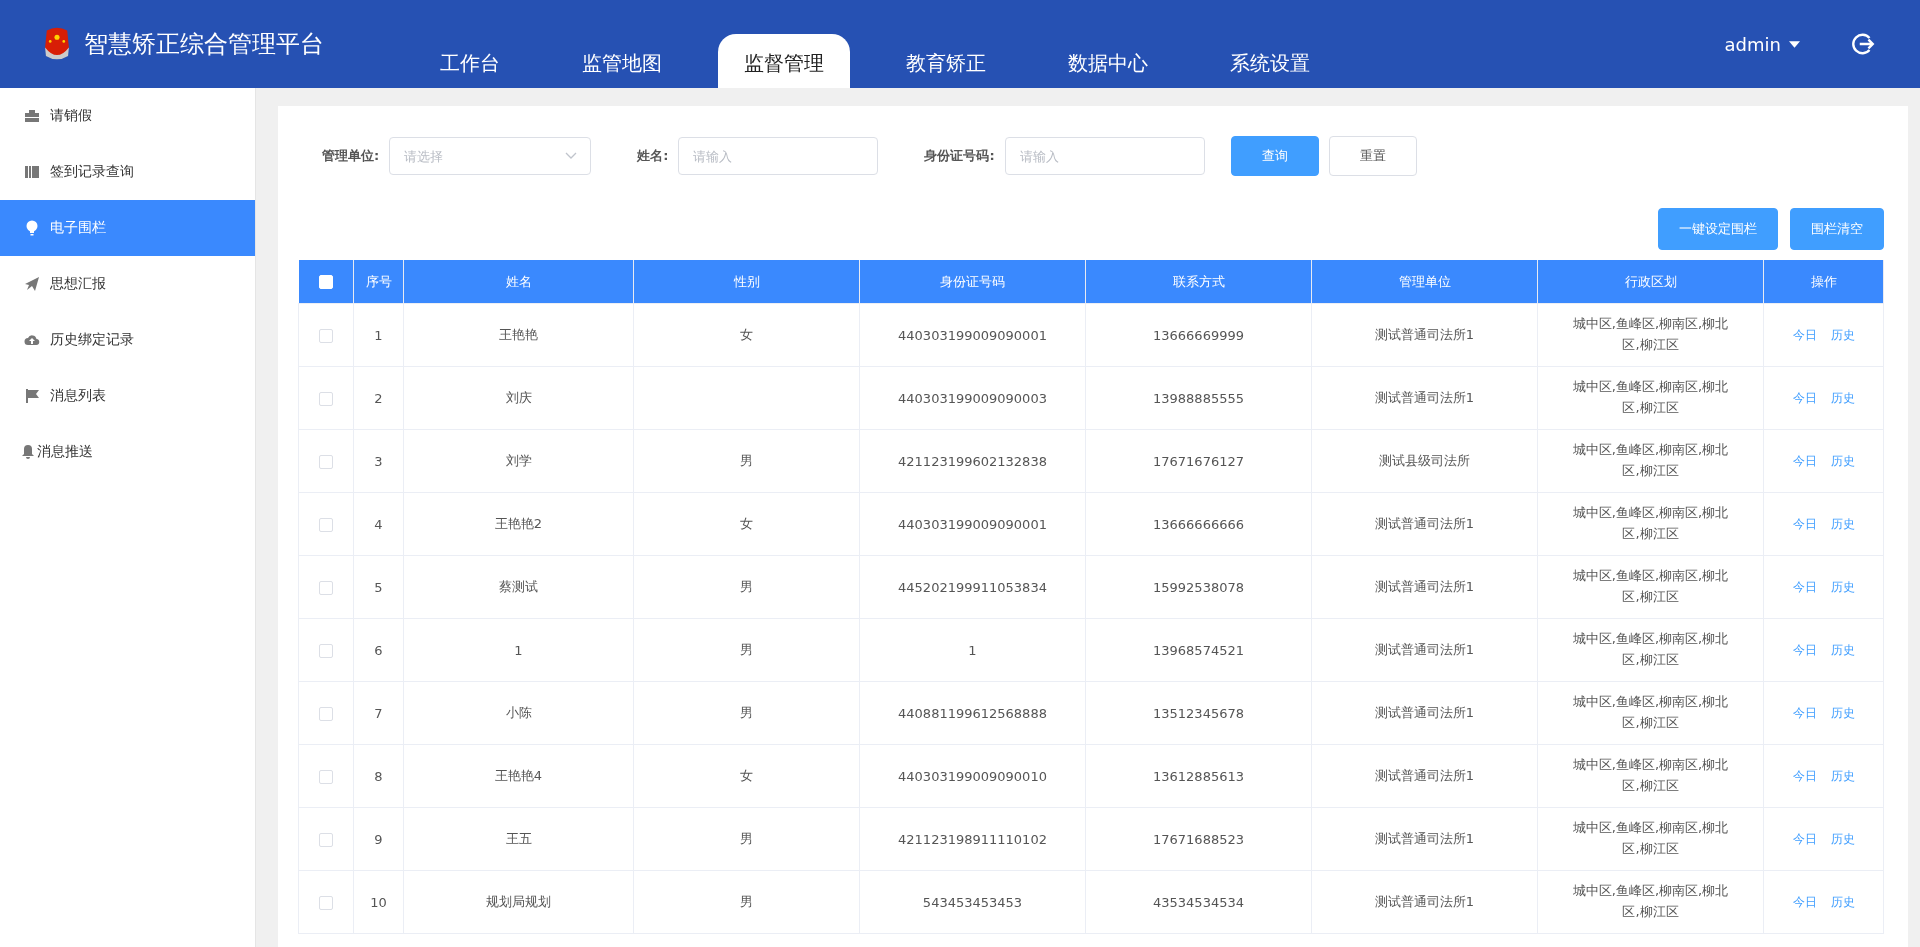 The image size is (1920, 947). What do you see at coordinates (127, 116) in the screenshot?
I see `sidebar-item: 请销假` at bounding box center [127, 116].